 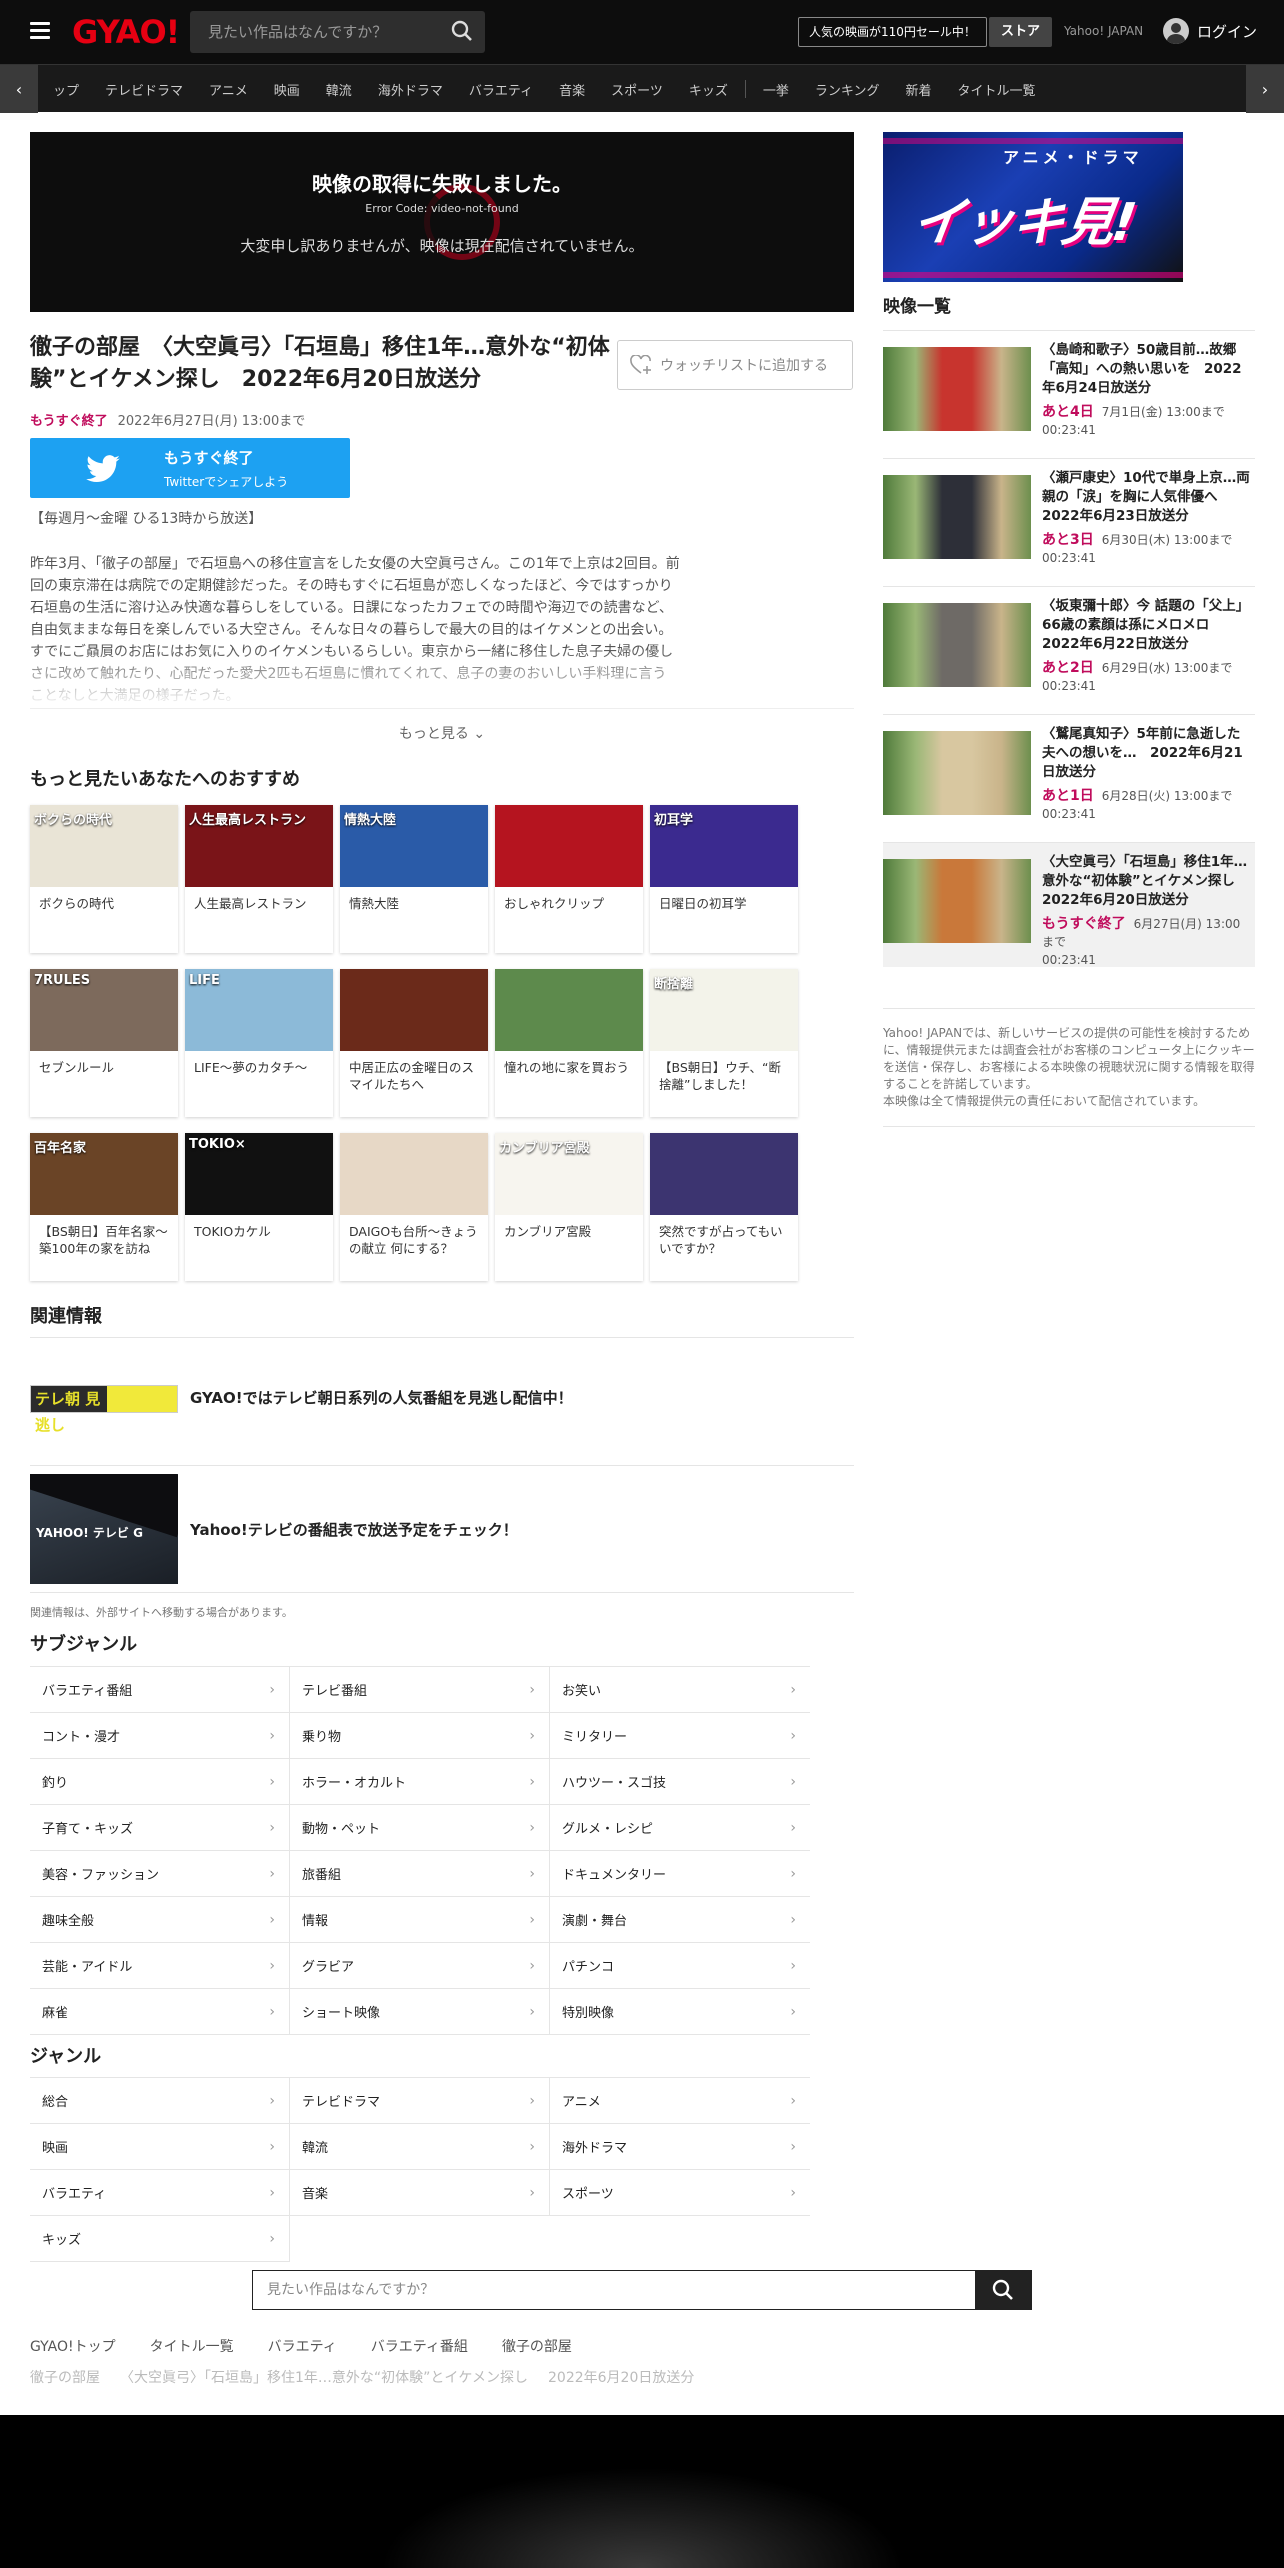 I want to click on search-icon, so click(x=462, y=31).